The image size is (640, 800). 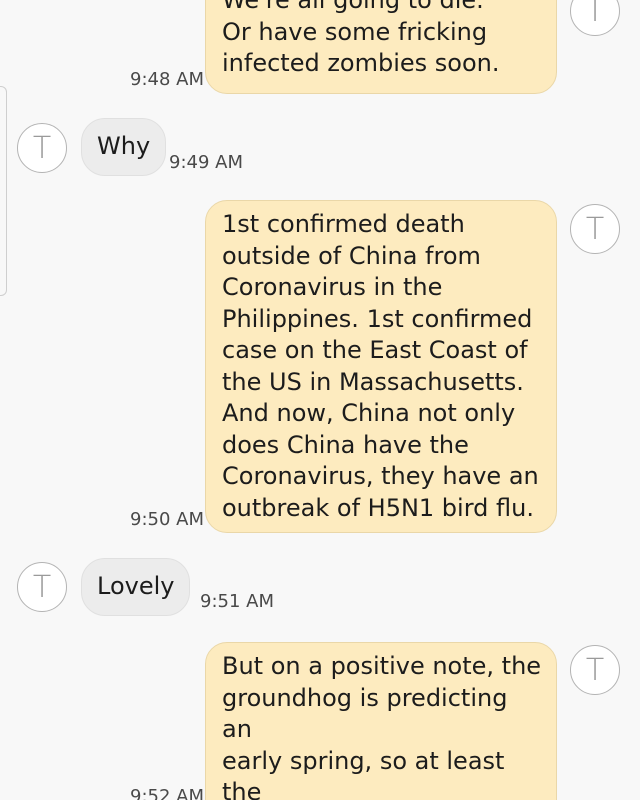 I want to click on message-timestamp: 9:50 AM, so click(x=167, y=519).